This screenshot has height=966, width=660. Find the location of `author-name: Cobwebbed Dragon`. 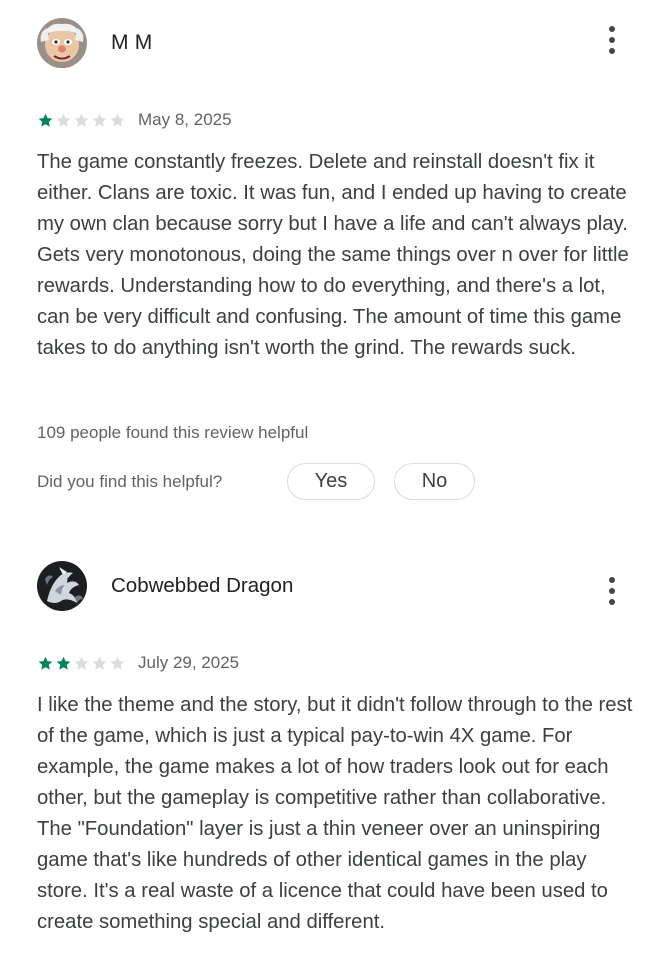

author-name: Cobwebbed Dragon is located at coordinates (202, 585).